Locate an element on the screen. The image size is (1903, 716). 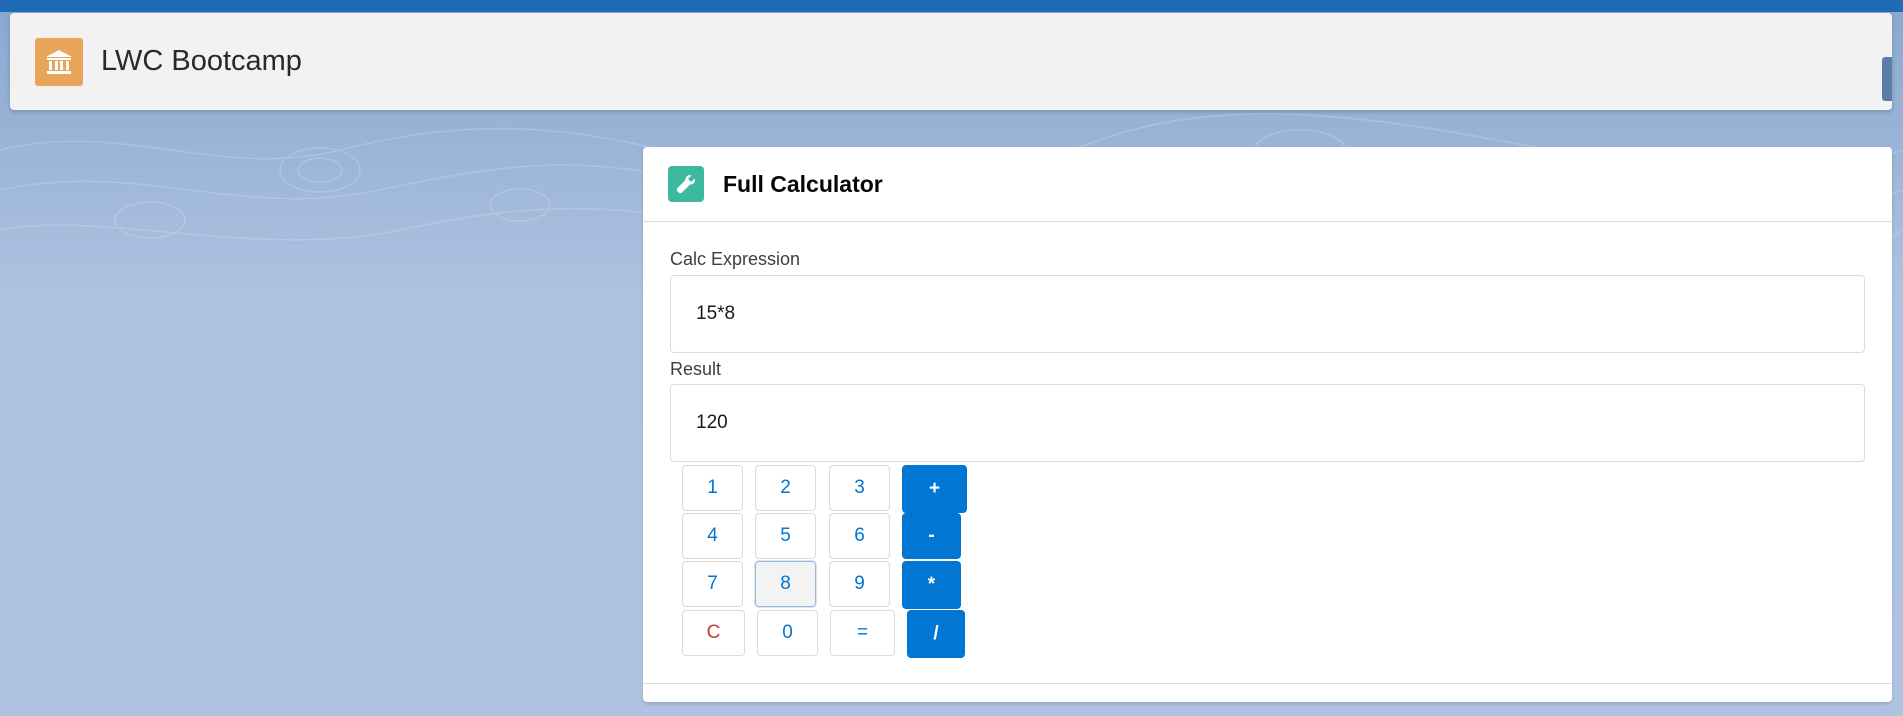
key-5: 5 is located at coordinates (785, 536).